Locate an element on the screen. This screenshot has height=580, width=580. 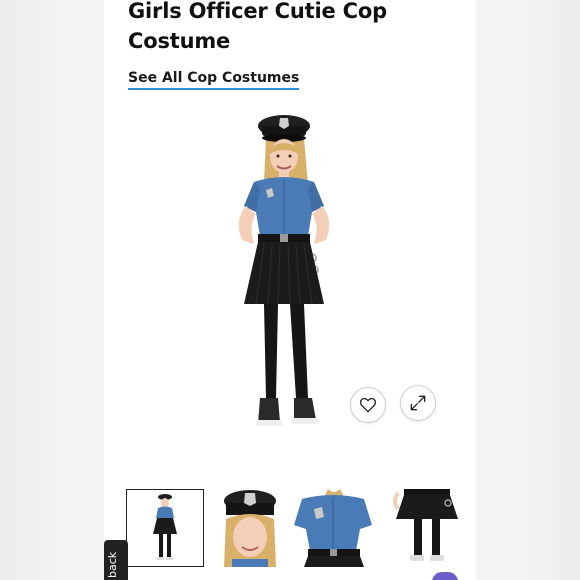
feedback-label: back is located at coordinates (112, 564).